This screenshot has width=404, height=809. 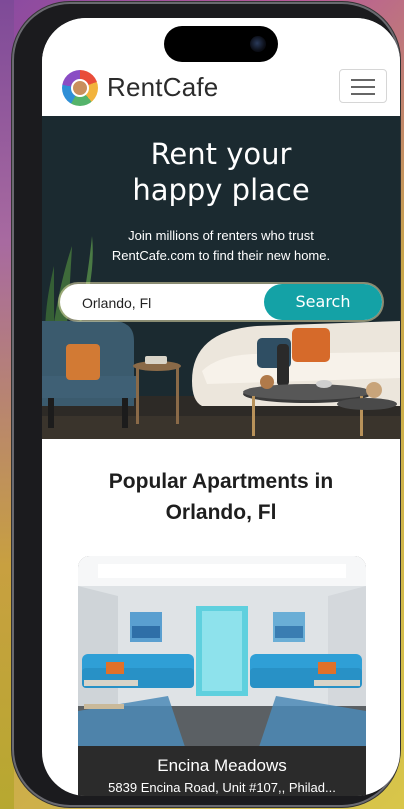 What do you see at coordinates (221, 190) in the screenshot?
I see `hero-title-line2: happy place` at bounding box center [221, 190].